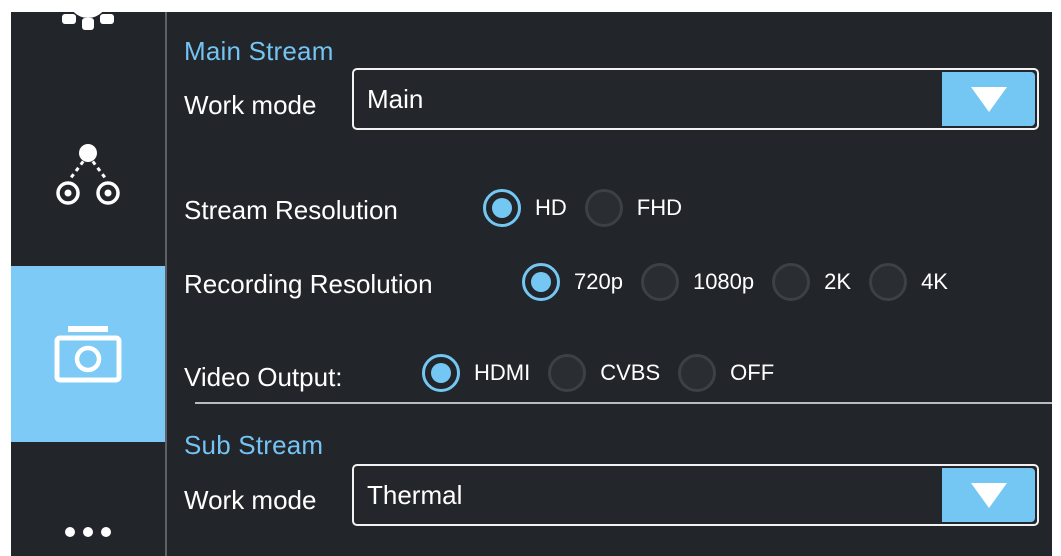  What do you see at coordinates (395, 99) in the screenshot?
I see `main-work-mode-value: Main` at bounding box center [395, 99].